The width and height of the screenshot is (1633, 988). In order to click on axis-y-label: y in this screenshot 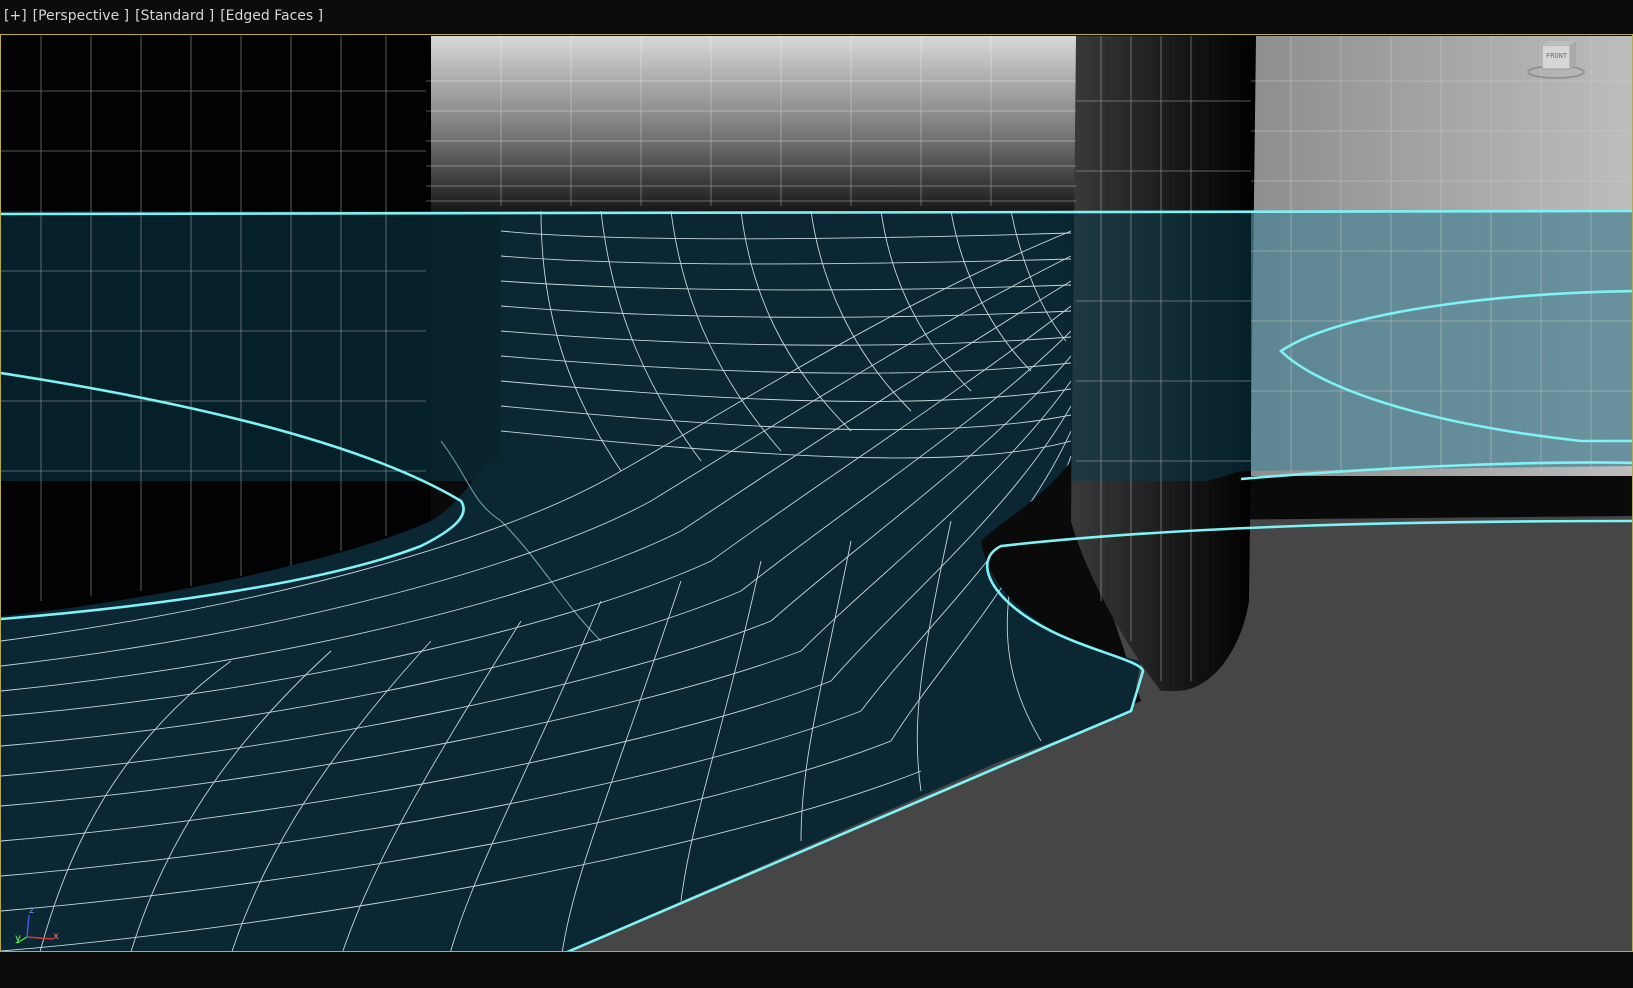, I will do `click(18, 938)`.